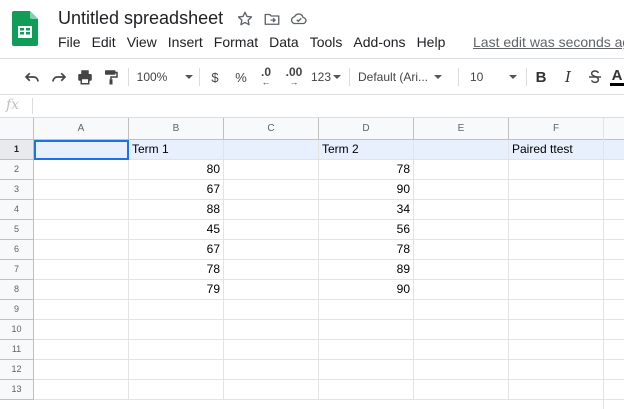 This screenshot has height=409, width=624. I want to click on cell-d10, so click(366, 330).